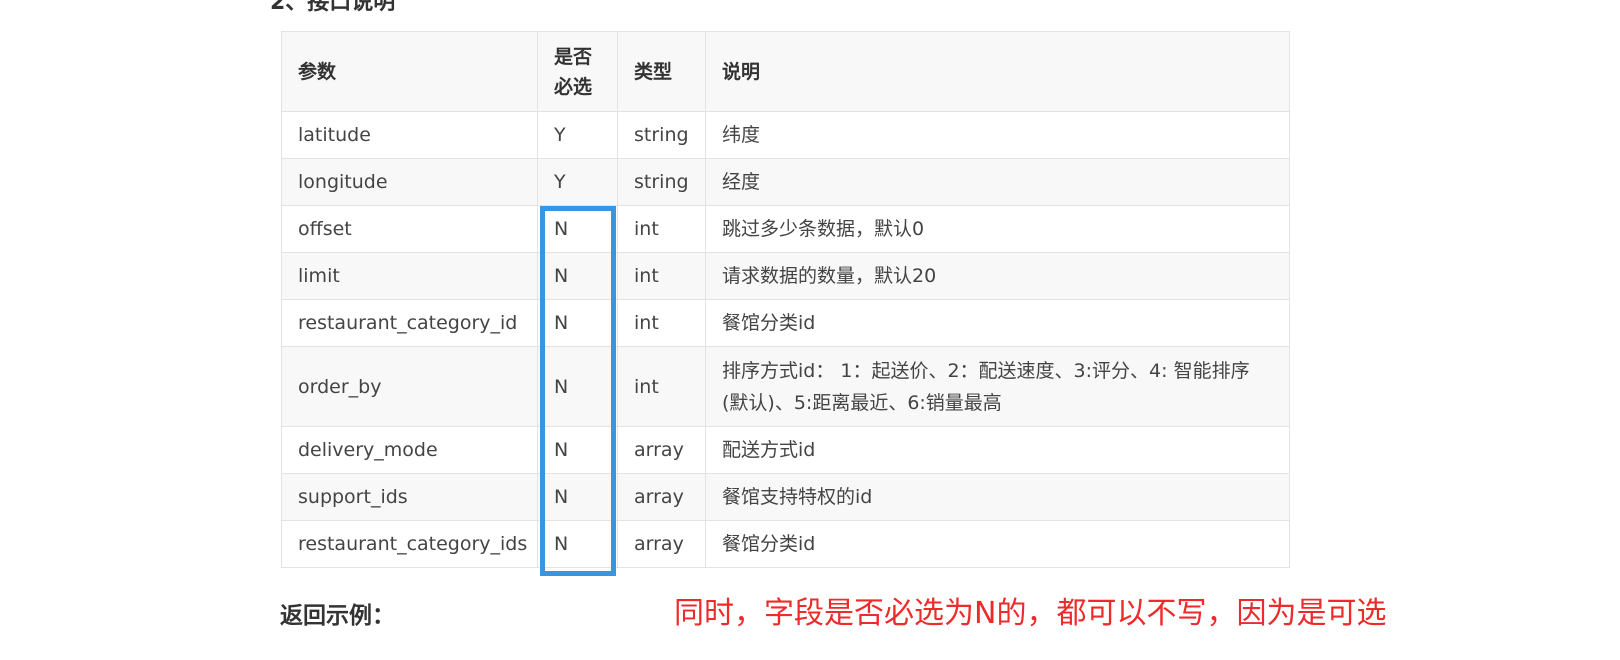  Describe the element at coordinates (997, 450) in the screenshot. I see `cell-desc: 配送方式id` at that location.